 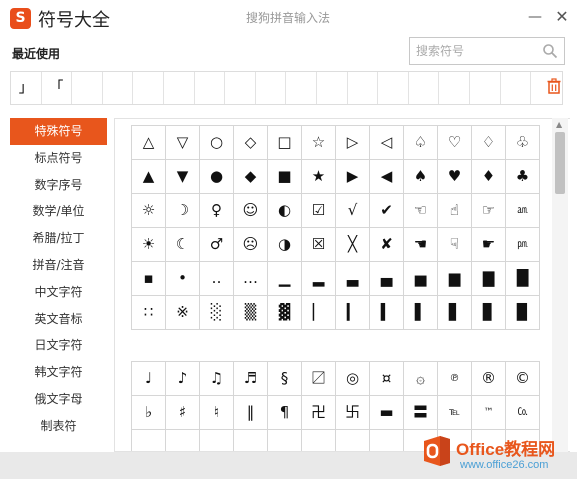 I want to click on symbol-cell: ♪, so click(x=183, y=379).